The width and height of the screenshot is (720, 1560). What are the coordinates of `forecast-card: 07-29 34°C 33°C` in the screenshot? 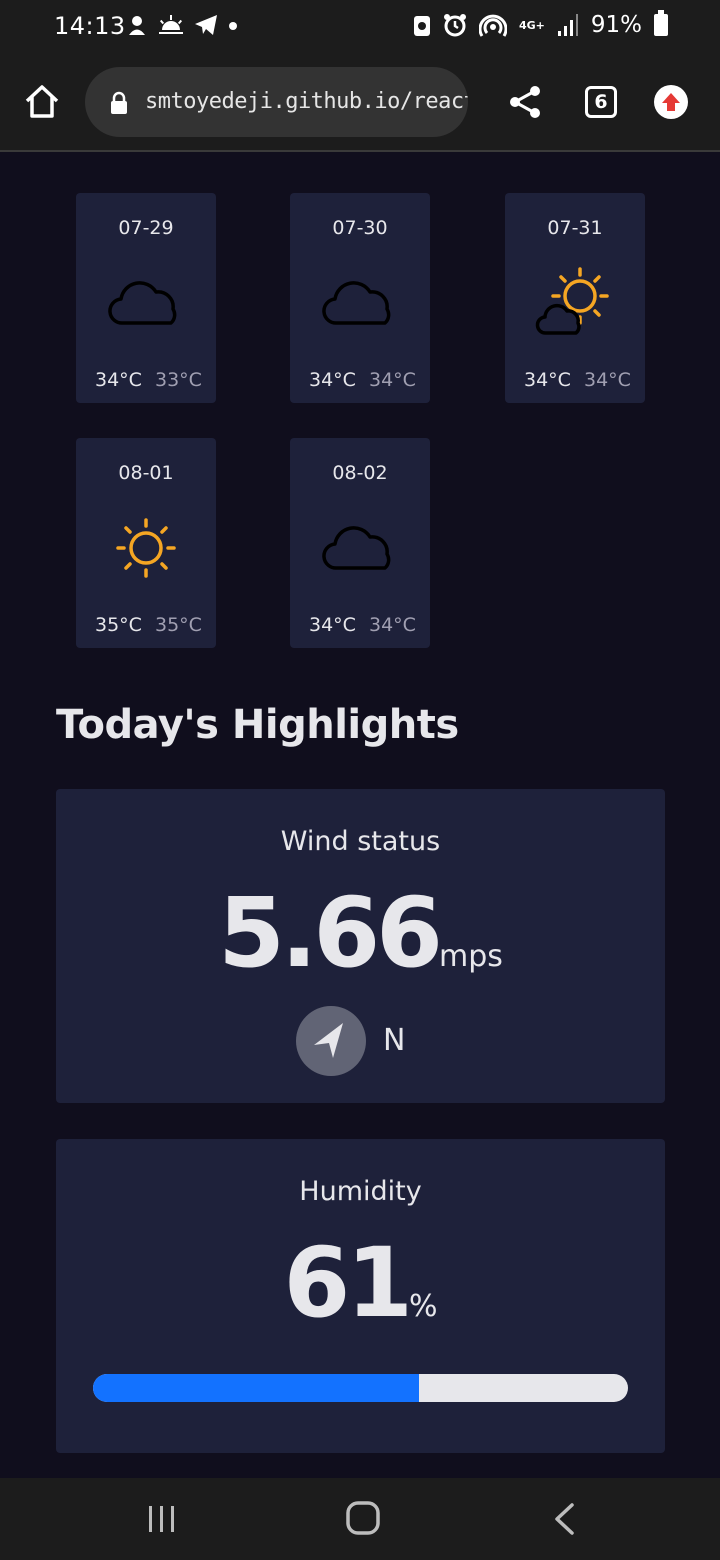 It's located at (146, 298).